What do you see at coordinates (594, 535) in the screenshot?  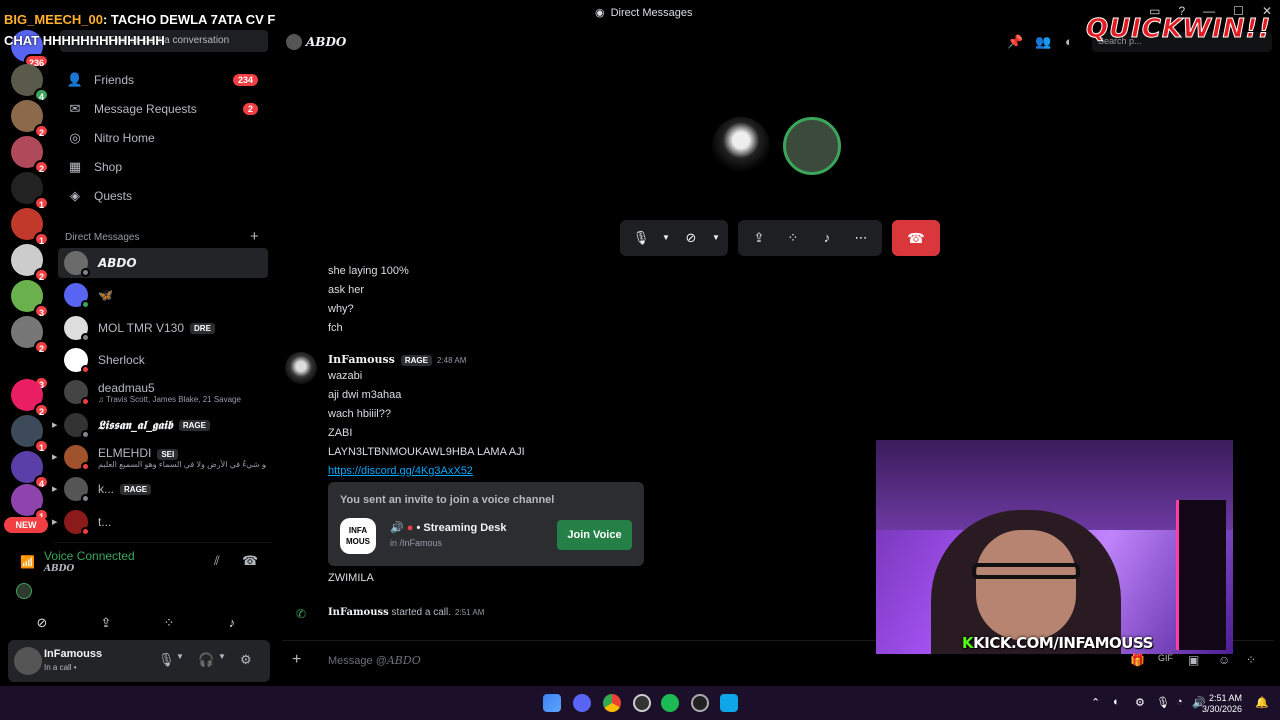 I see `join-voice-button: Join Voice` at bounding box center [594, 535].